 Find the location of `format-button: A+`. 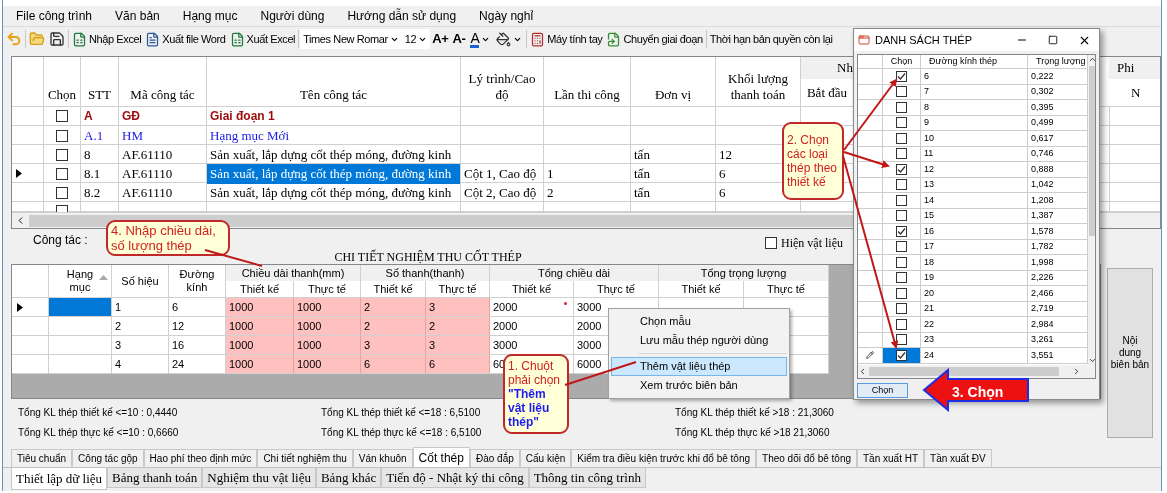

format-button: A+ is located at coordinates (440, 39).